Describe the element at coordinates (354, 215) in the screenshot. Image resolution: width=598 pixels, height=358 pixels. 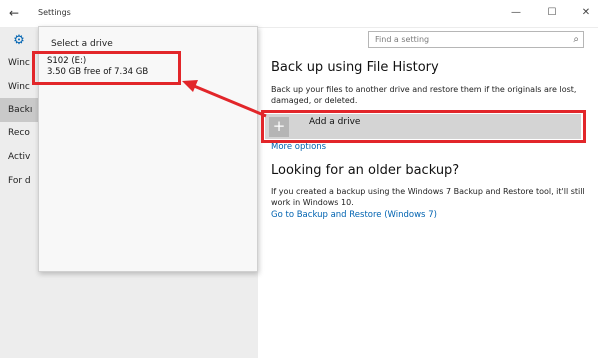
I see `backup-restore-link: Go to Backup and Restore (Windows 7)` at that location.